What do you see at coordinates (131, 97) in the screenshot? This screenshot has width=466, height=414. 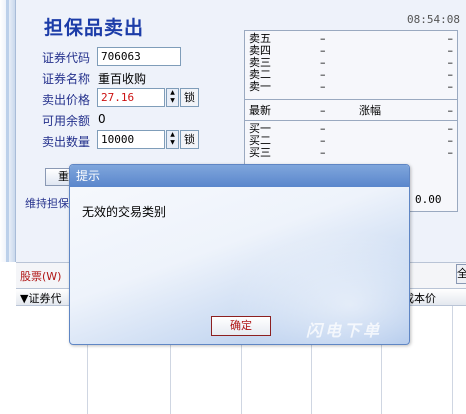 I see `price-input: 27.16` at bounding box center [131, 97].